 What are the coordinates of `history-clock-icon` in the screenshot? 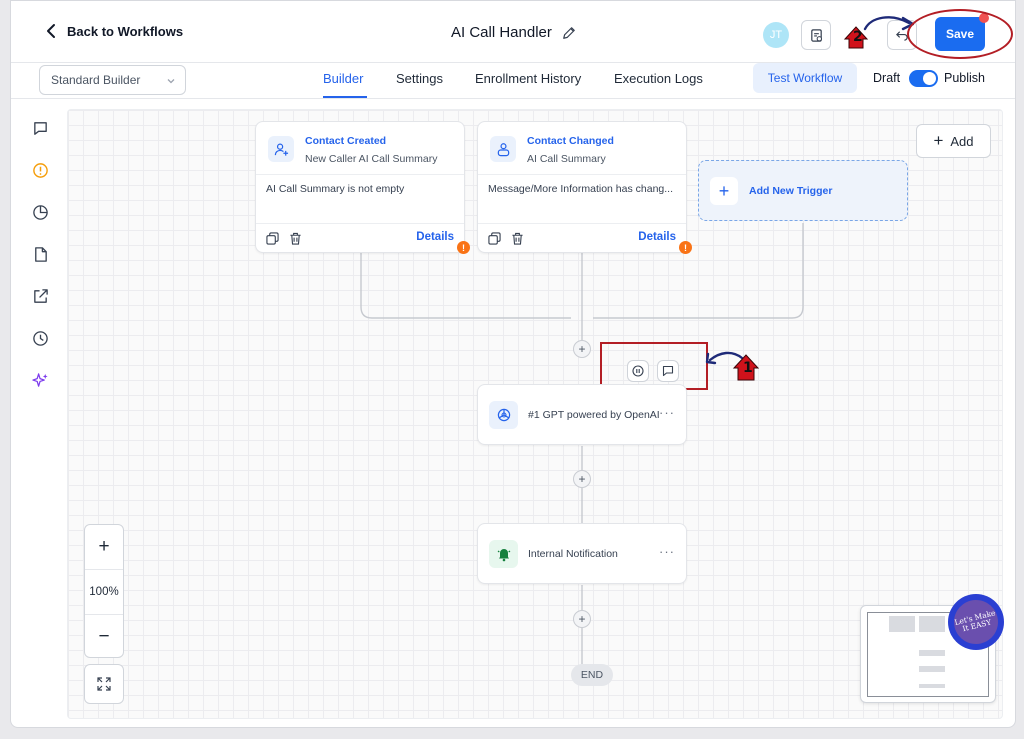 It's located at (40, 338).